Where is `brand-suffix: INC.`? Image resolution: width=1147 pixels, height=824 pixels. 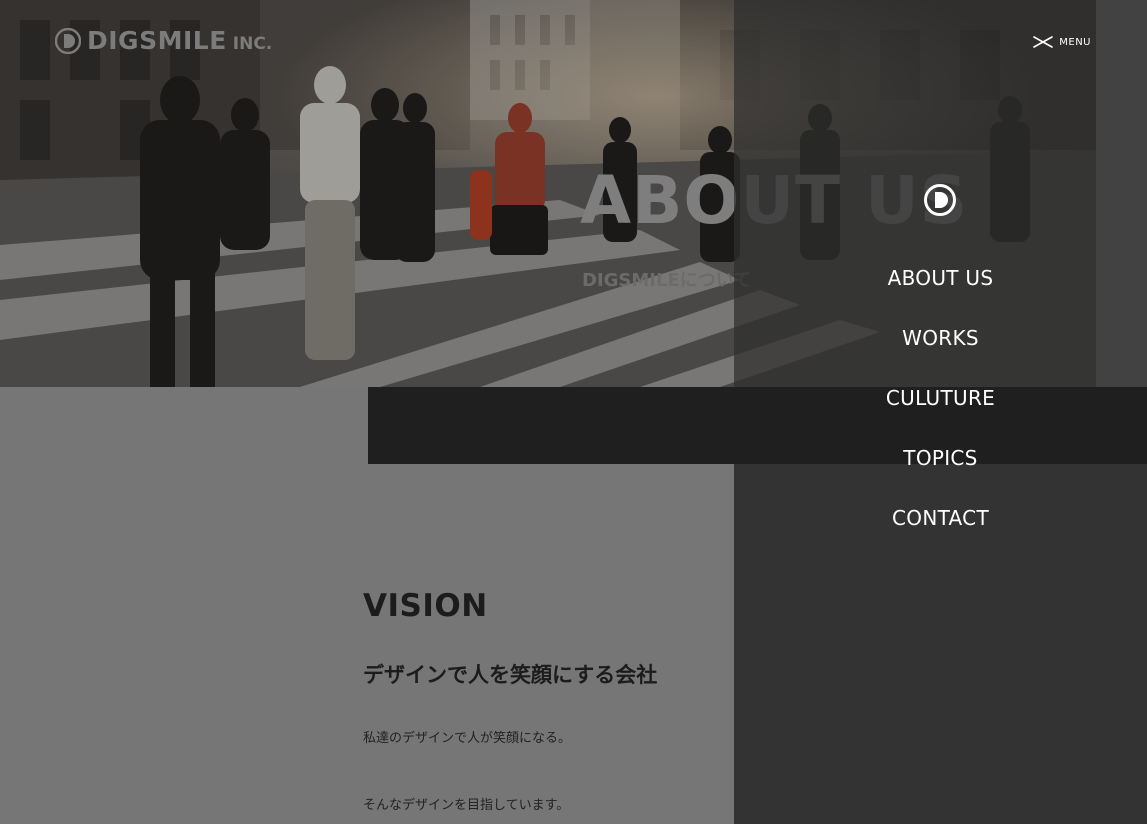 brand-suffix: INC. is located at coordinates (252, 43).